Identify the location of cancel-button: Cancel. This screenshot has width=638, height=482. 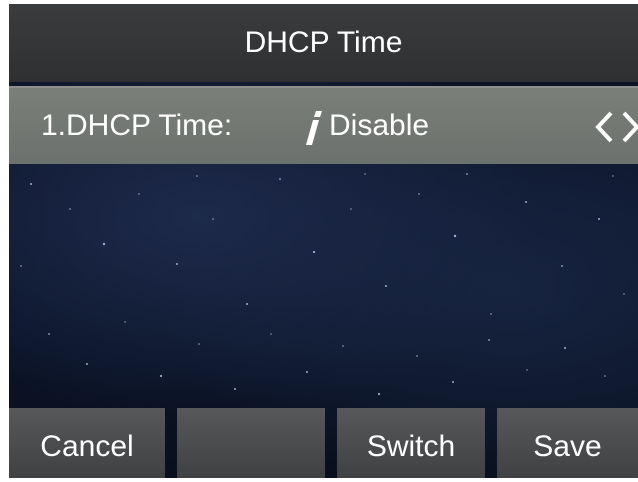
(87, 443).